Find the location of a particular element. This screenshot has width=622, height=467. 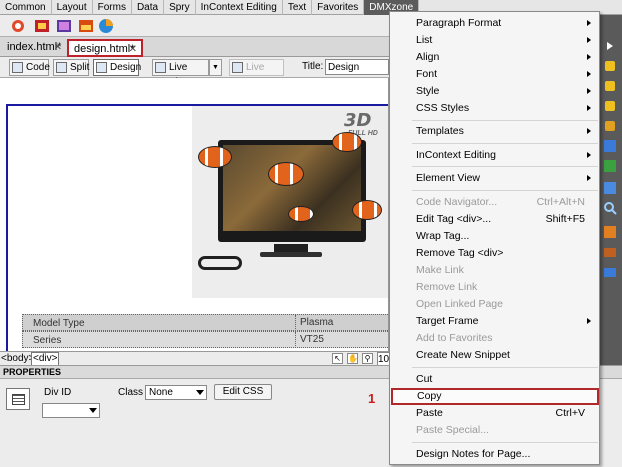

document-tab-index: index.html* ✕ is located at coordinates (34, 48).